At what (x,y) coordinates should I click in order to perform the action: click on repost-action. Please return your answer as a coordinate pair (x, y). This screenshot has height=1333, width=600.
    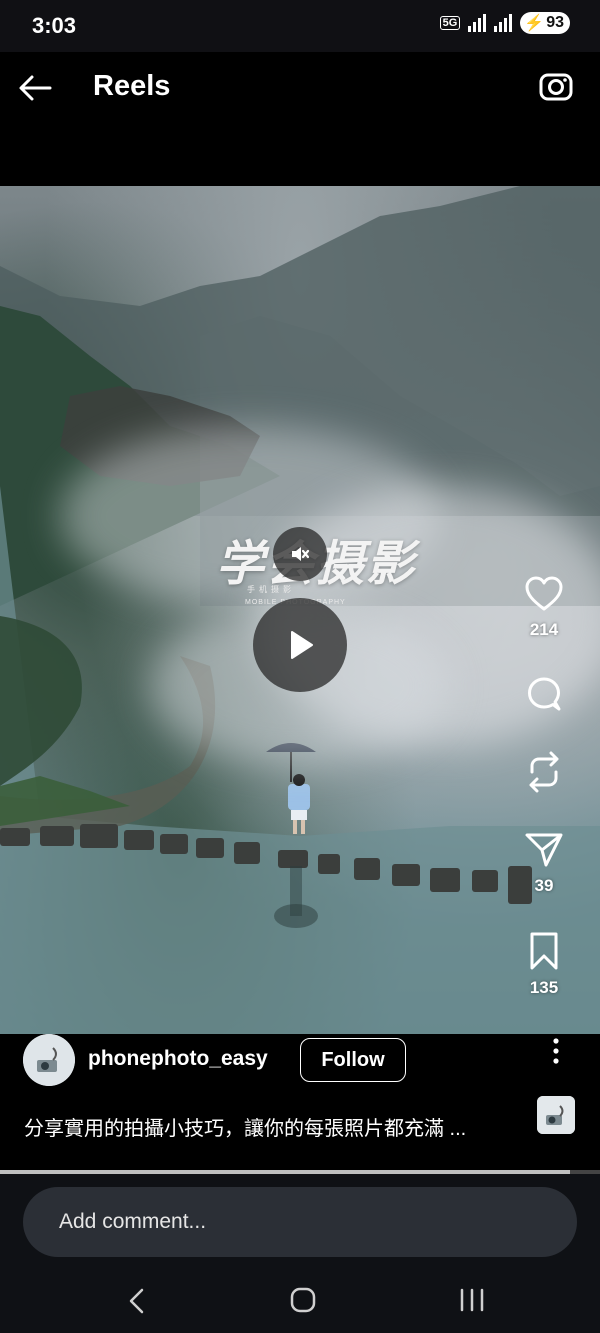
    Looking at the image, I should click on (544, 774).